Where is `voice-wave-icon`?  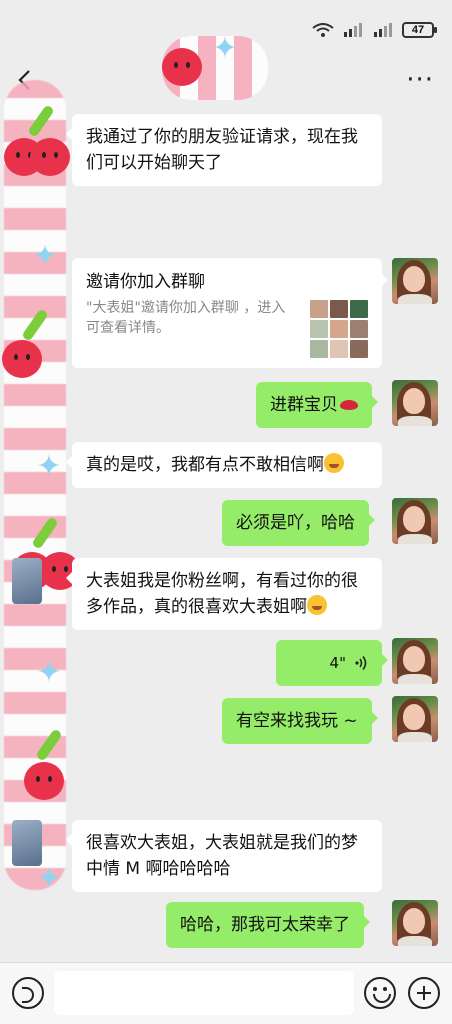
voice-wave-icon is located at coordinates (361, 663).